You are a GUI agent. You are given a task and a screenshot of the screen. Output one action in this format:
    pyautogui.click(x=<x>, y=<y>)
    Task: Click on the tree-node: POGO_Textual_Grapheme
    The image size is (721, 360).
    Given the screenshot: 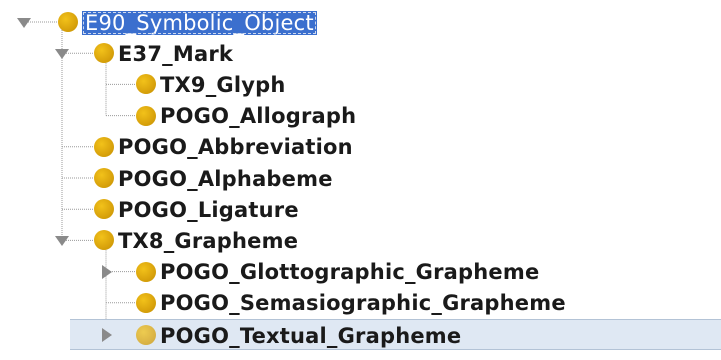 What is the action you would take?
    pyautogui.click(x=395, y=334)
    